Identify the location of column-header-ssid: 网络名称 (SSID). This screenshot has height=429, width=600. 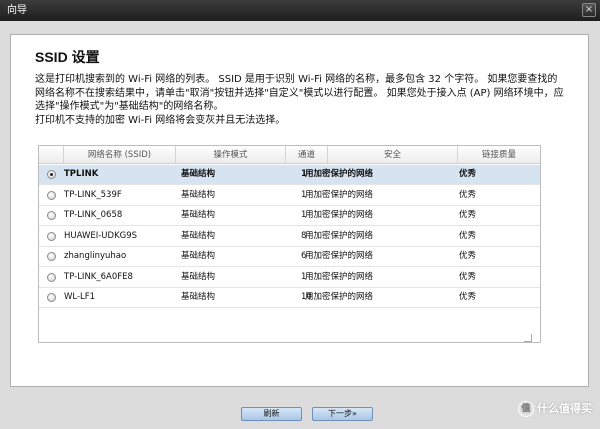
(119, 155).